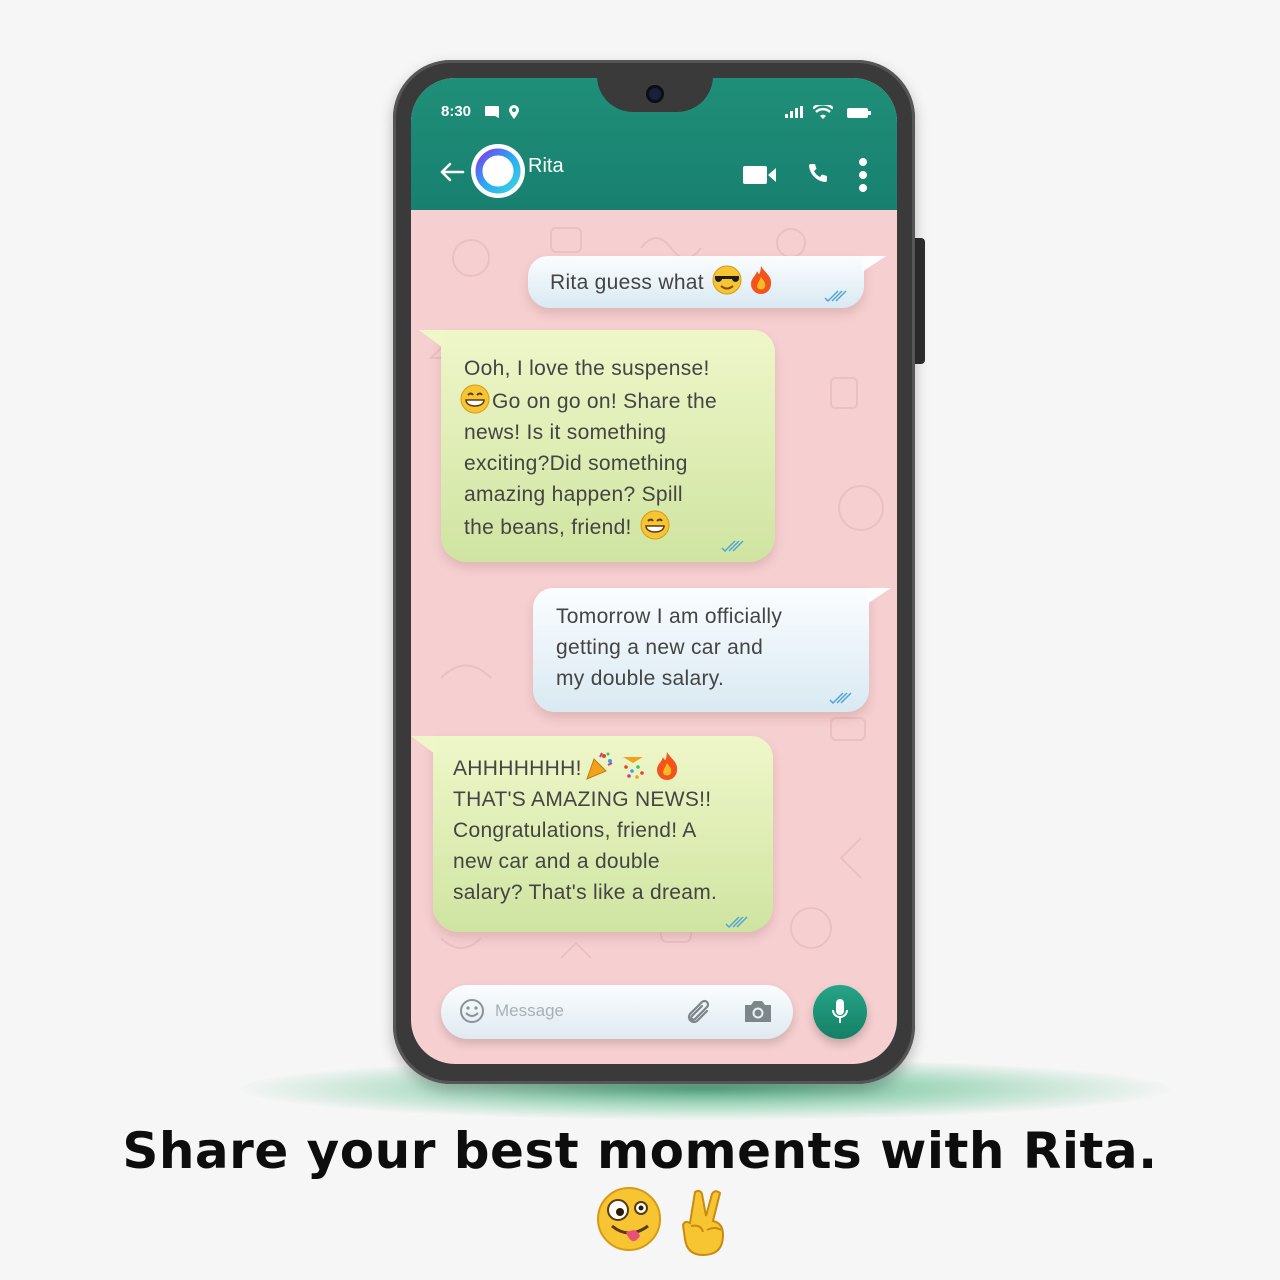  I want to click on contact-name: Rita, so click(546, 166).